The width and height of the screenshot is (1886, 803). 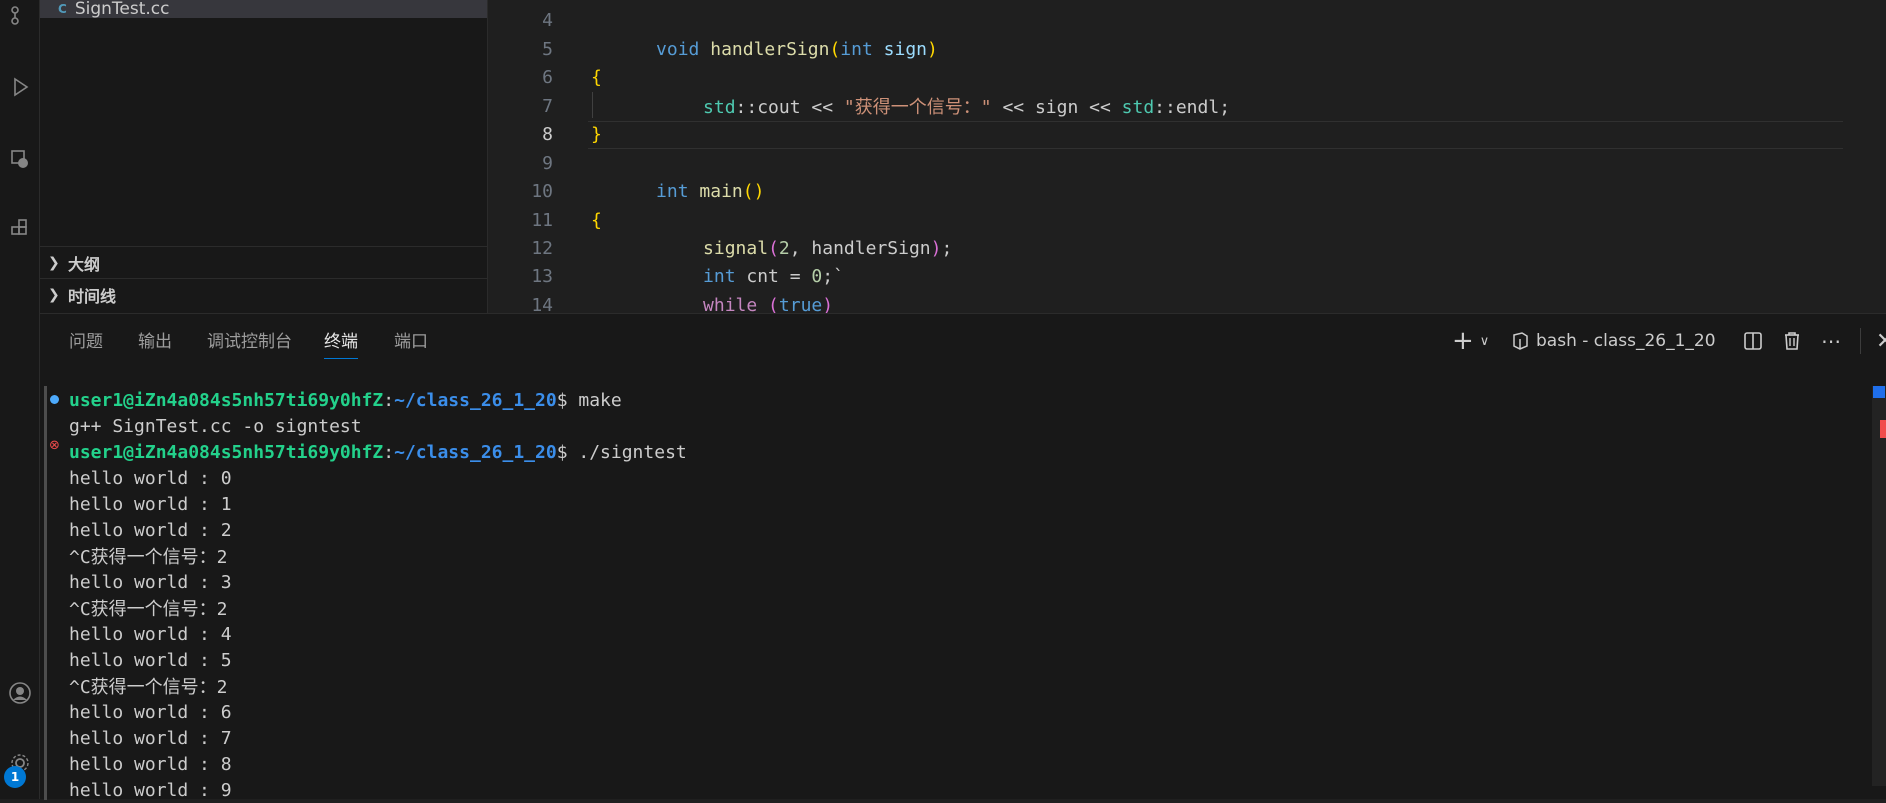 What do you see at coordinates (263, 294) in the screenshot?
I see `timeline-section: ❯ 时间线` at bounding box center [263, 294].